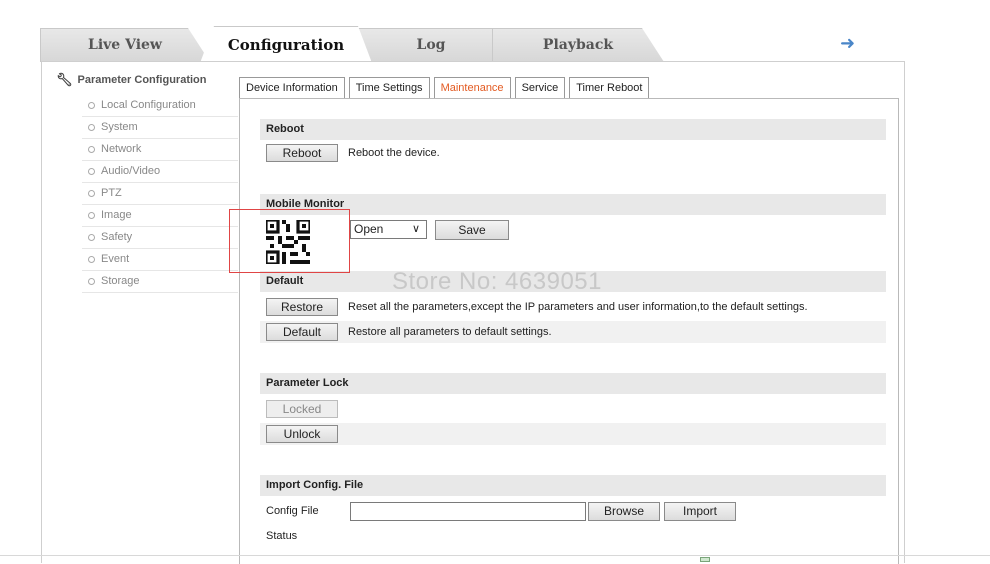  I want to click on reboot-row: Reboot Reboot the device., so click(573, 153).